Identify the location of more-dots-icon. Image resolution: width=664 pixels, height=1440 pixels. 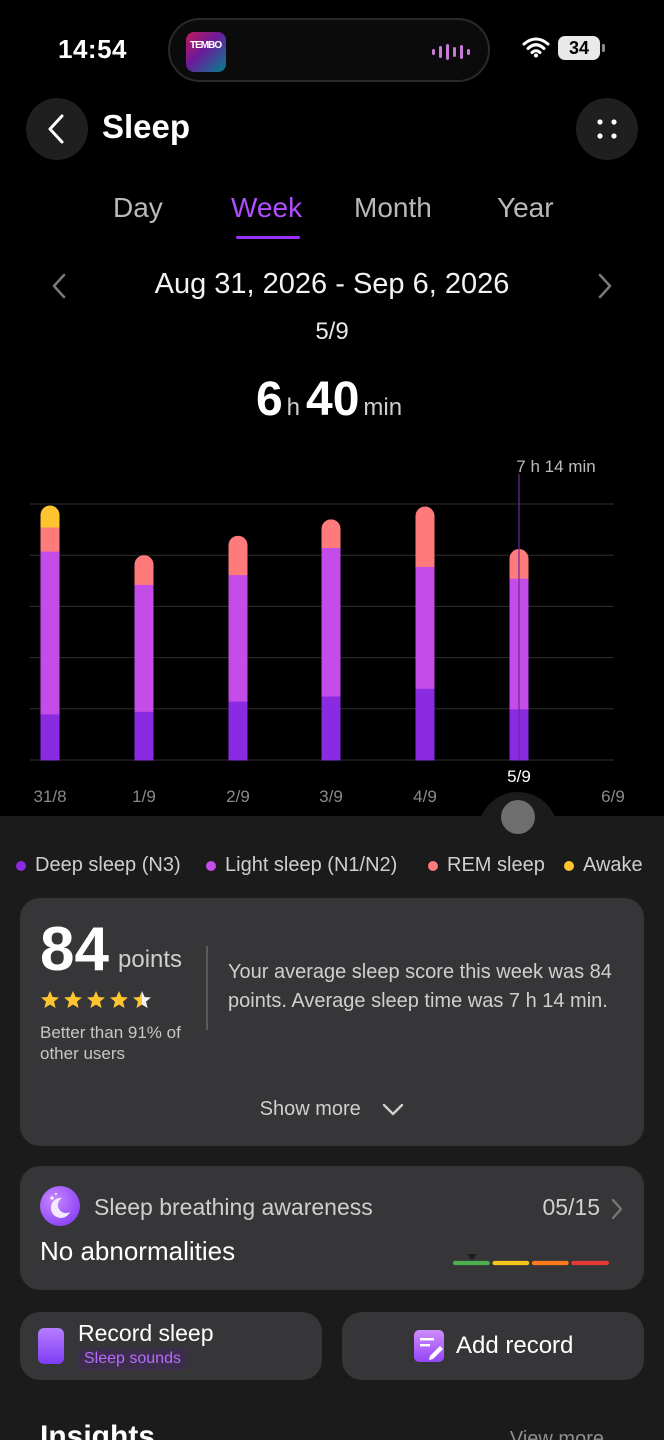
(607, 129).